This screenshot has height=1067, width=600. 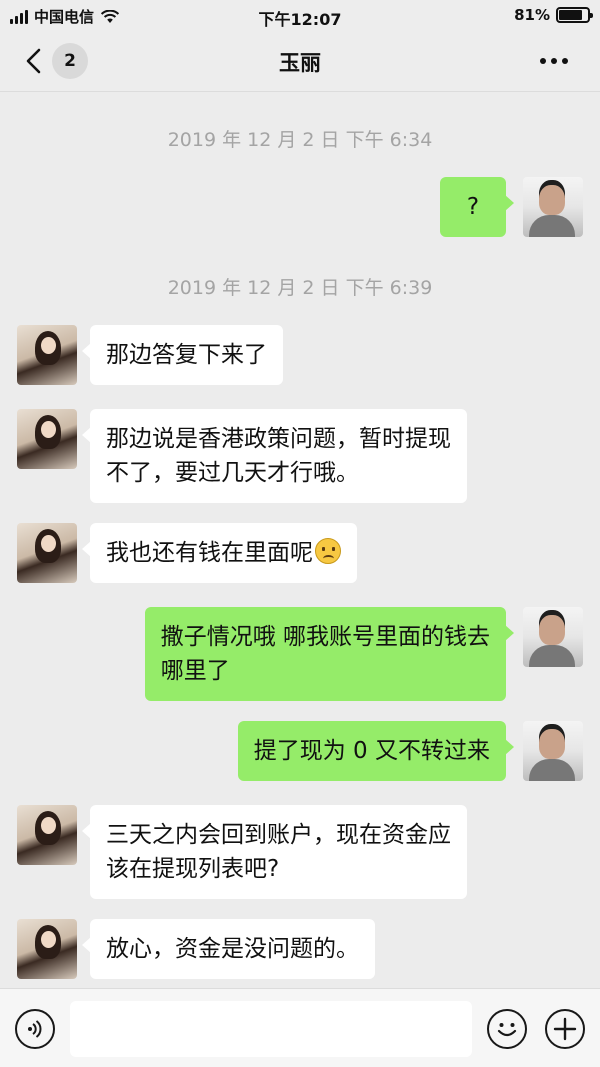 I want to click on voice-input-icon, so click(x=35, y=1029).